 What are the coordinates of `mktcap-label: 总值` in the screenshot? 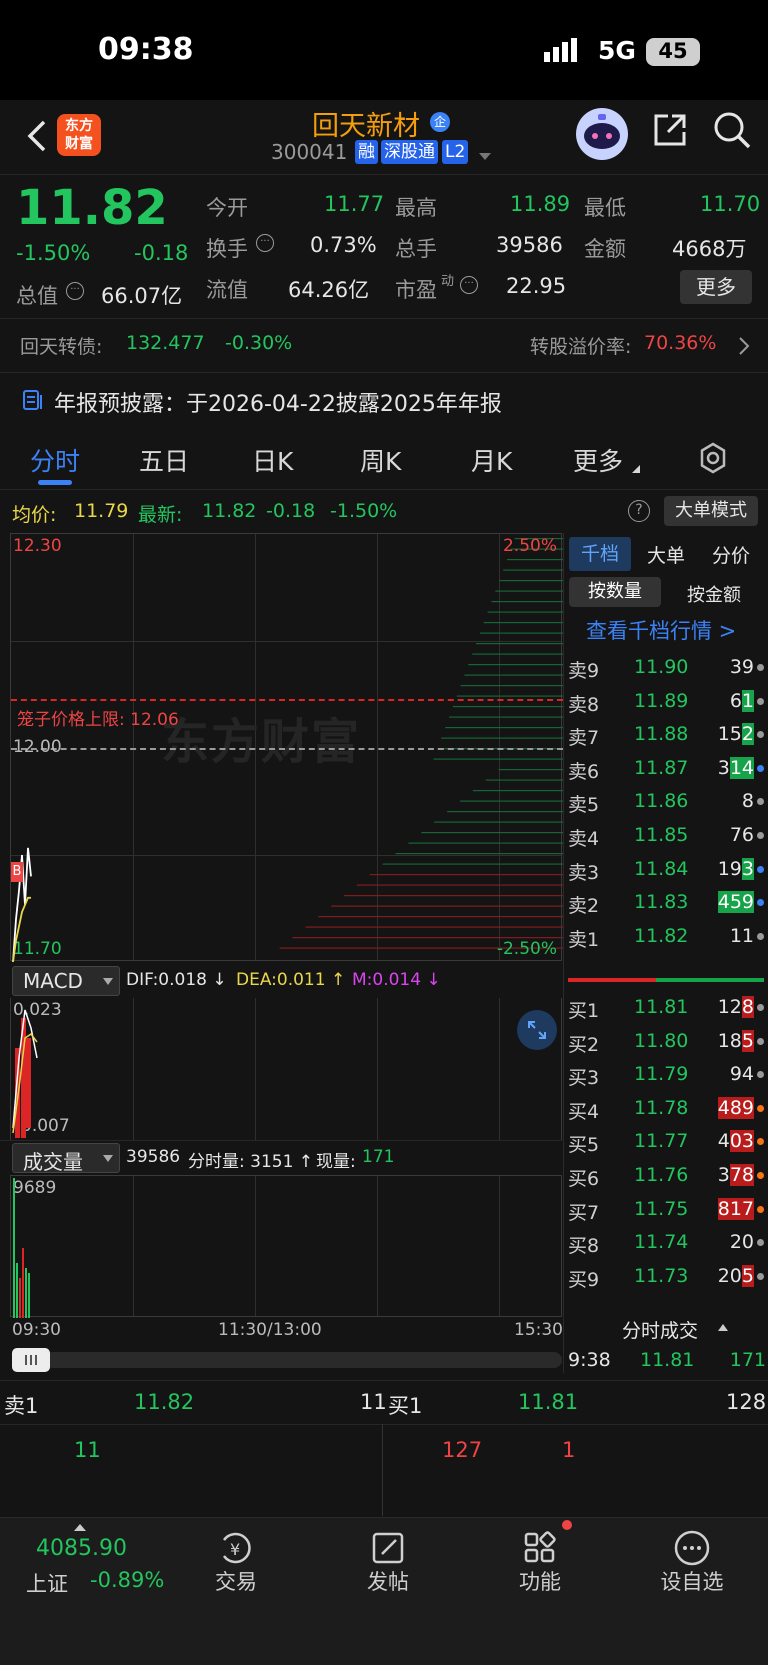 It's located at (37, 296).